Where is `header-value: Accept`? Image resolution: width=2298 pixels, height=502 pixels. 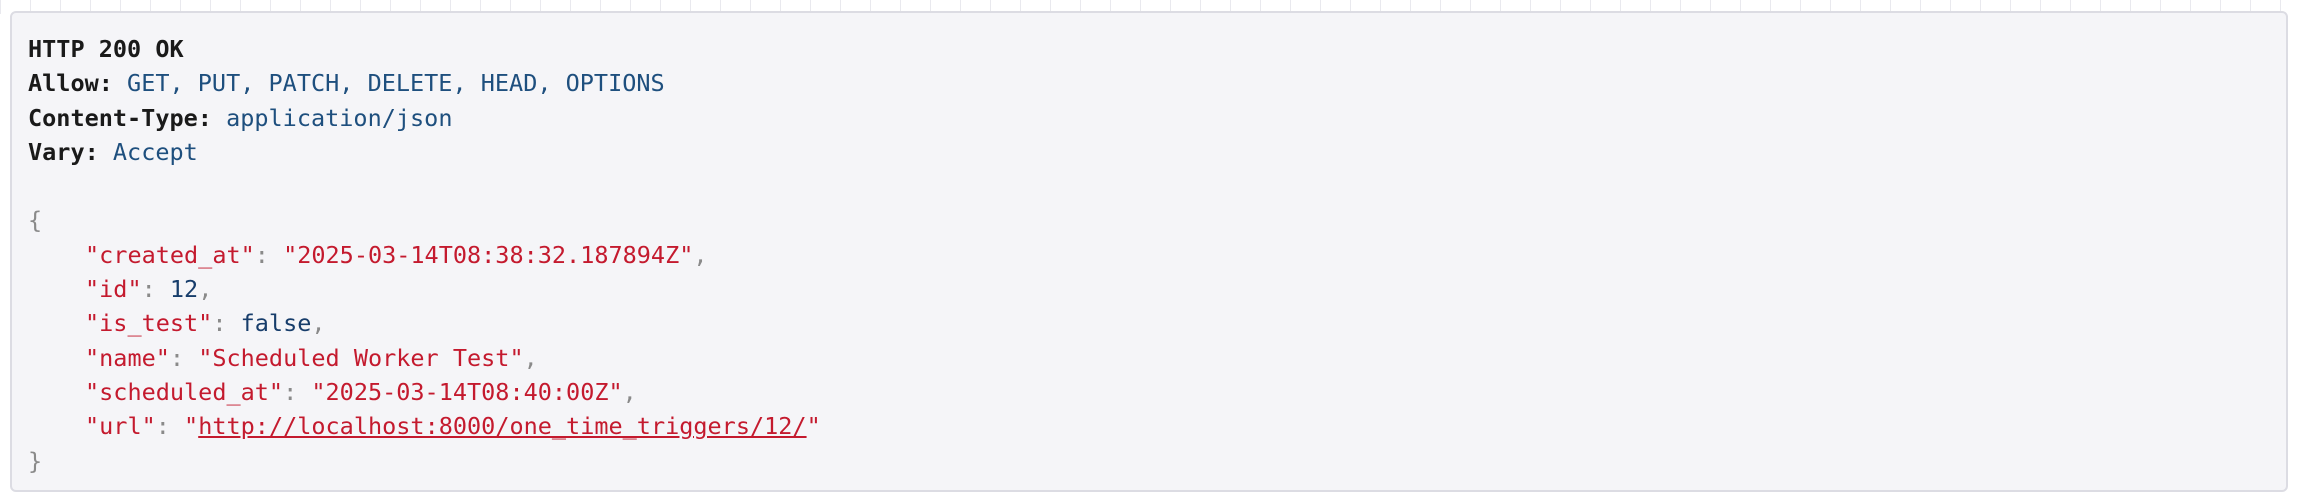 header-value: Accept is located at coordinates (155, 151).